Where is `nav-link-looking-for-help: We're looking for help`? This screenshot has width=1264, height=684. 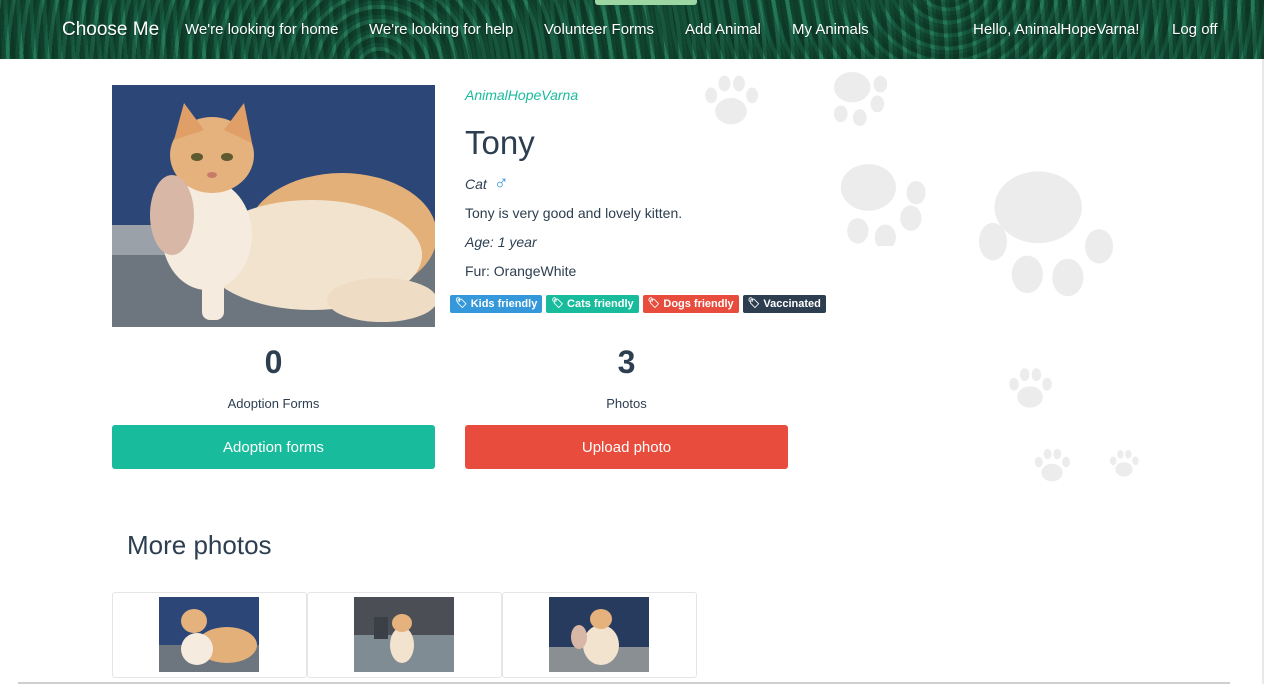 nav-link-looking-for-help: We're looking for help is located at coordinates (441, 29).